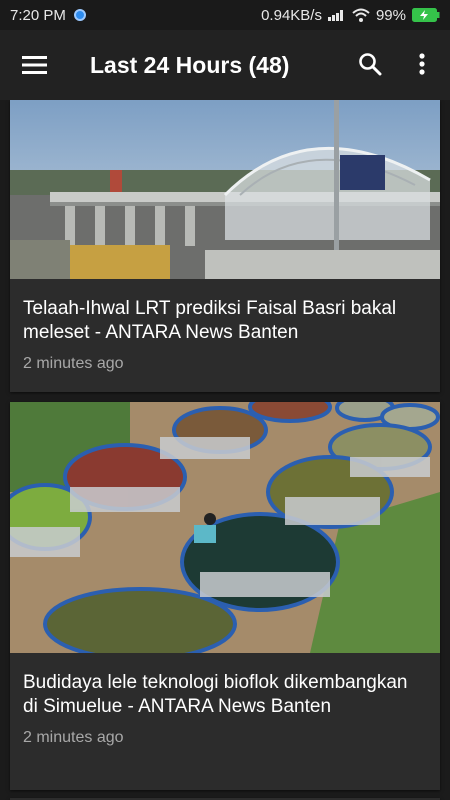  What do you see at coordinates (225, 15) in the screenshot?
I see `status-bar: 7:20 PM 0.94KB/s 99%` at bounding box center [225, 15].